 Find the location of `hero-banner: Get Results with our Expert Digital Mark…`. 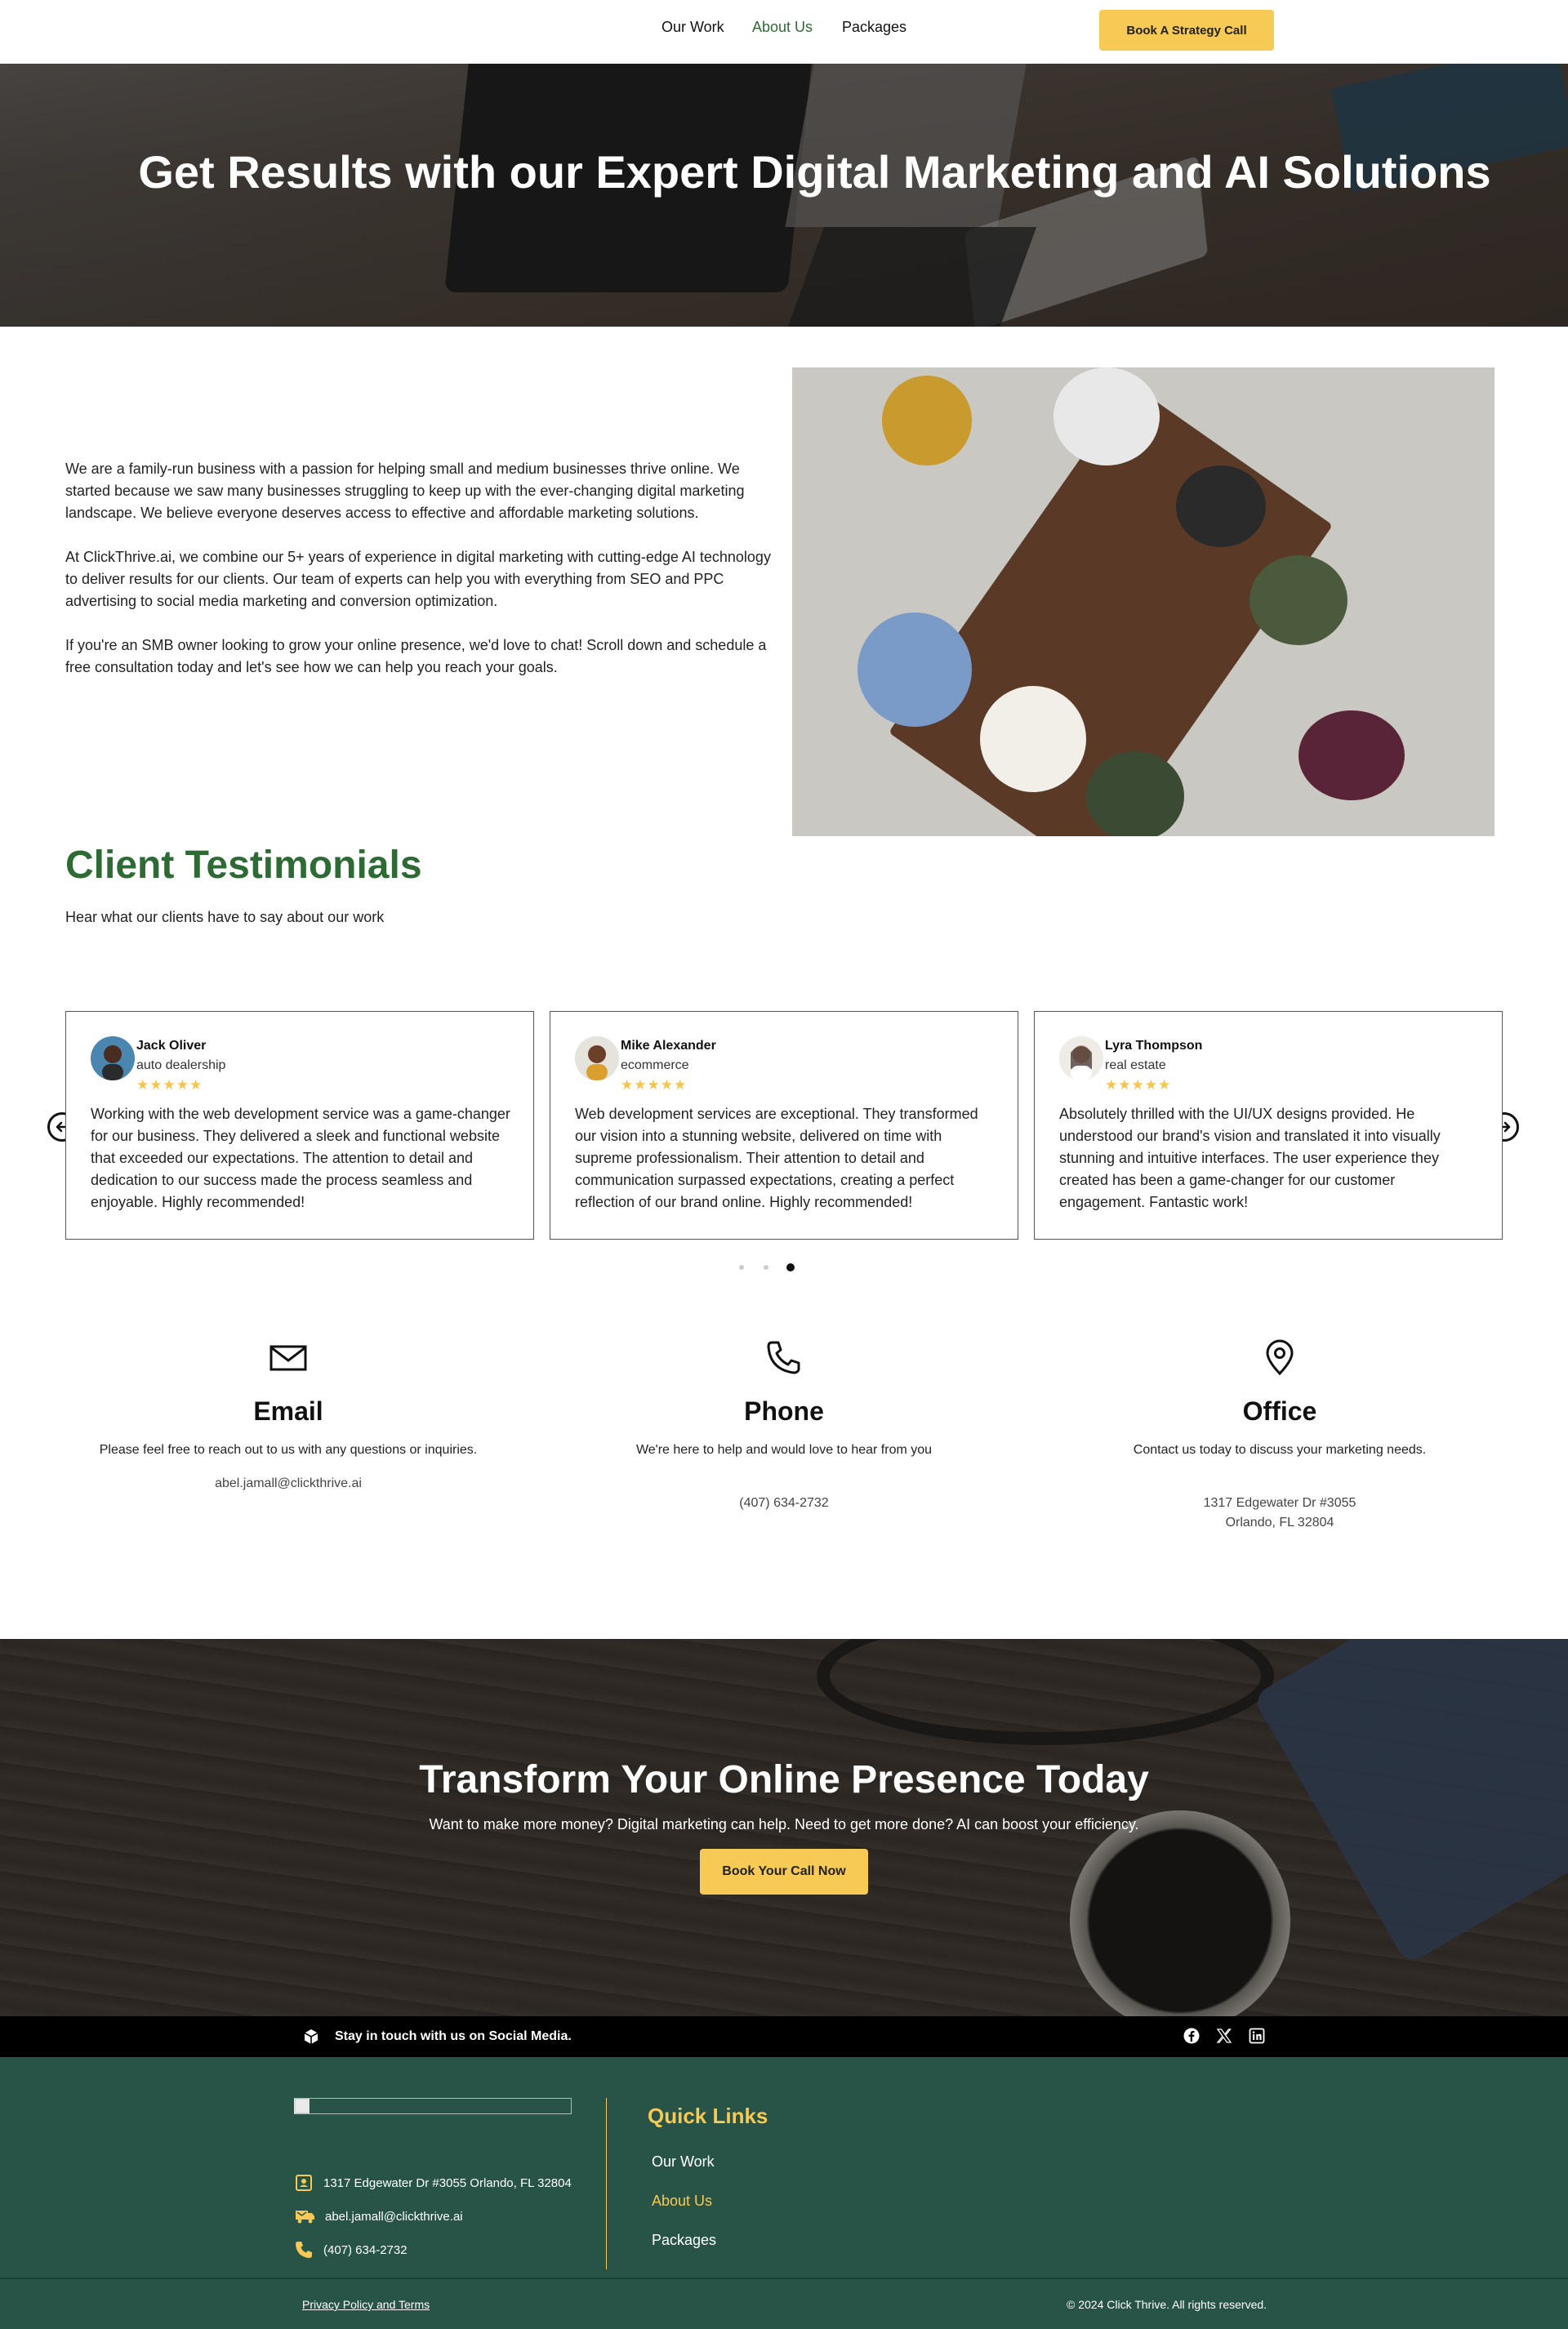

hero-banner: Get Results with our Expert Digital Mark… is located at coordinates (784, 195).